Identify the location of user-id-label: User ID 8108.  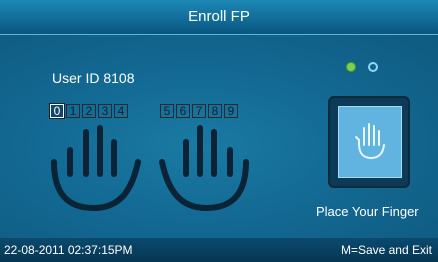
(93, 78).